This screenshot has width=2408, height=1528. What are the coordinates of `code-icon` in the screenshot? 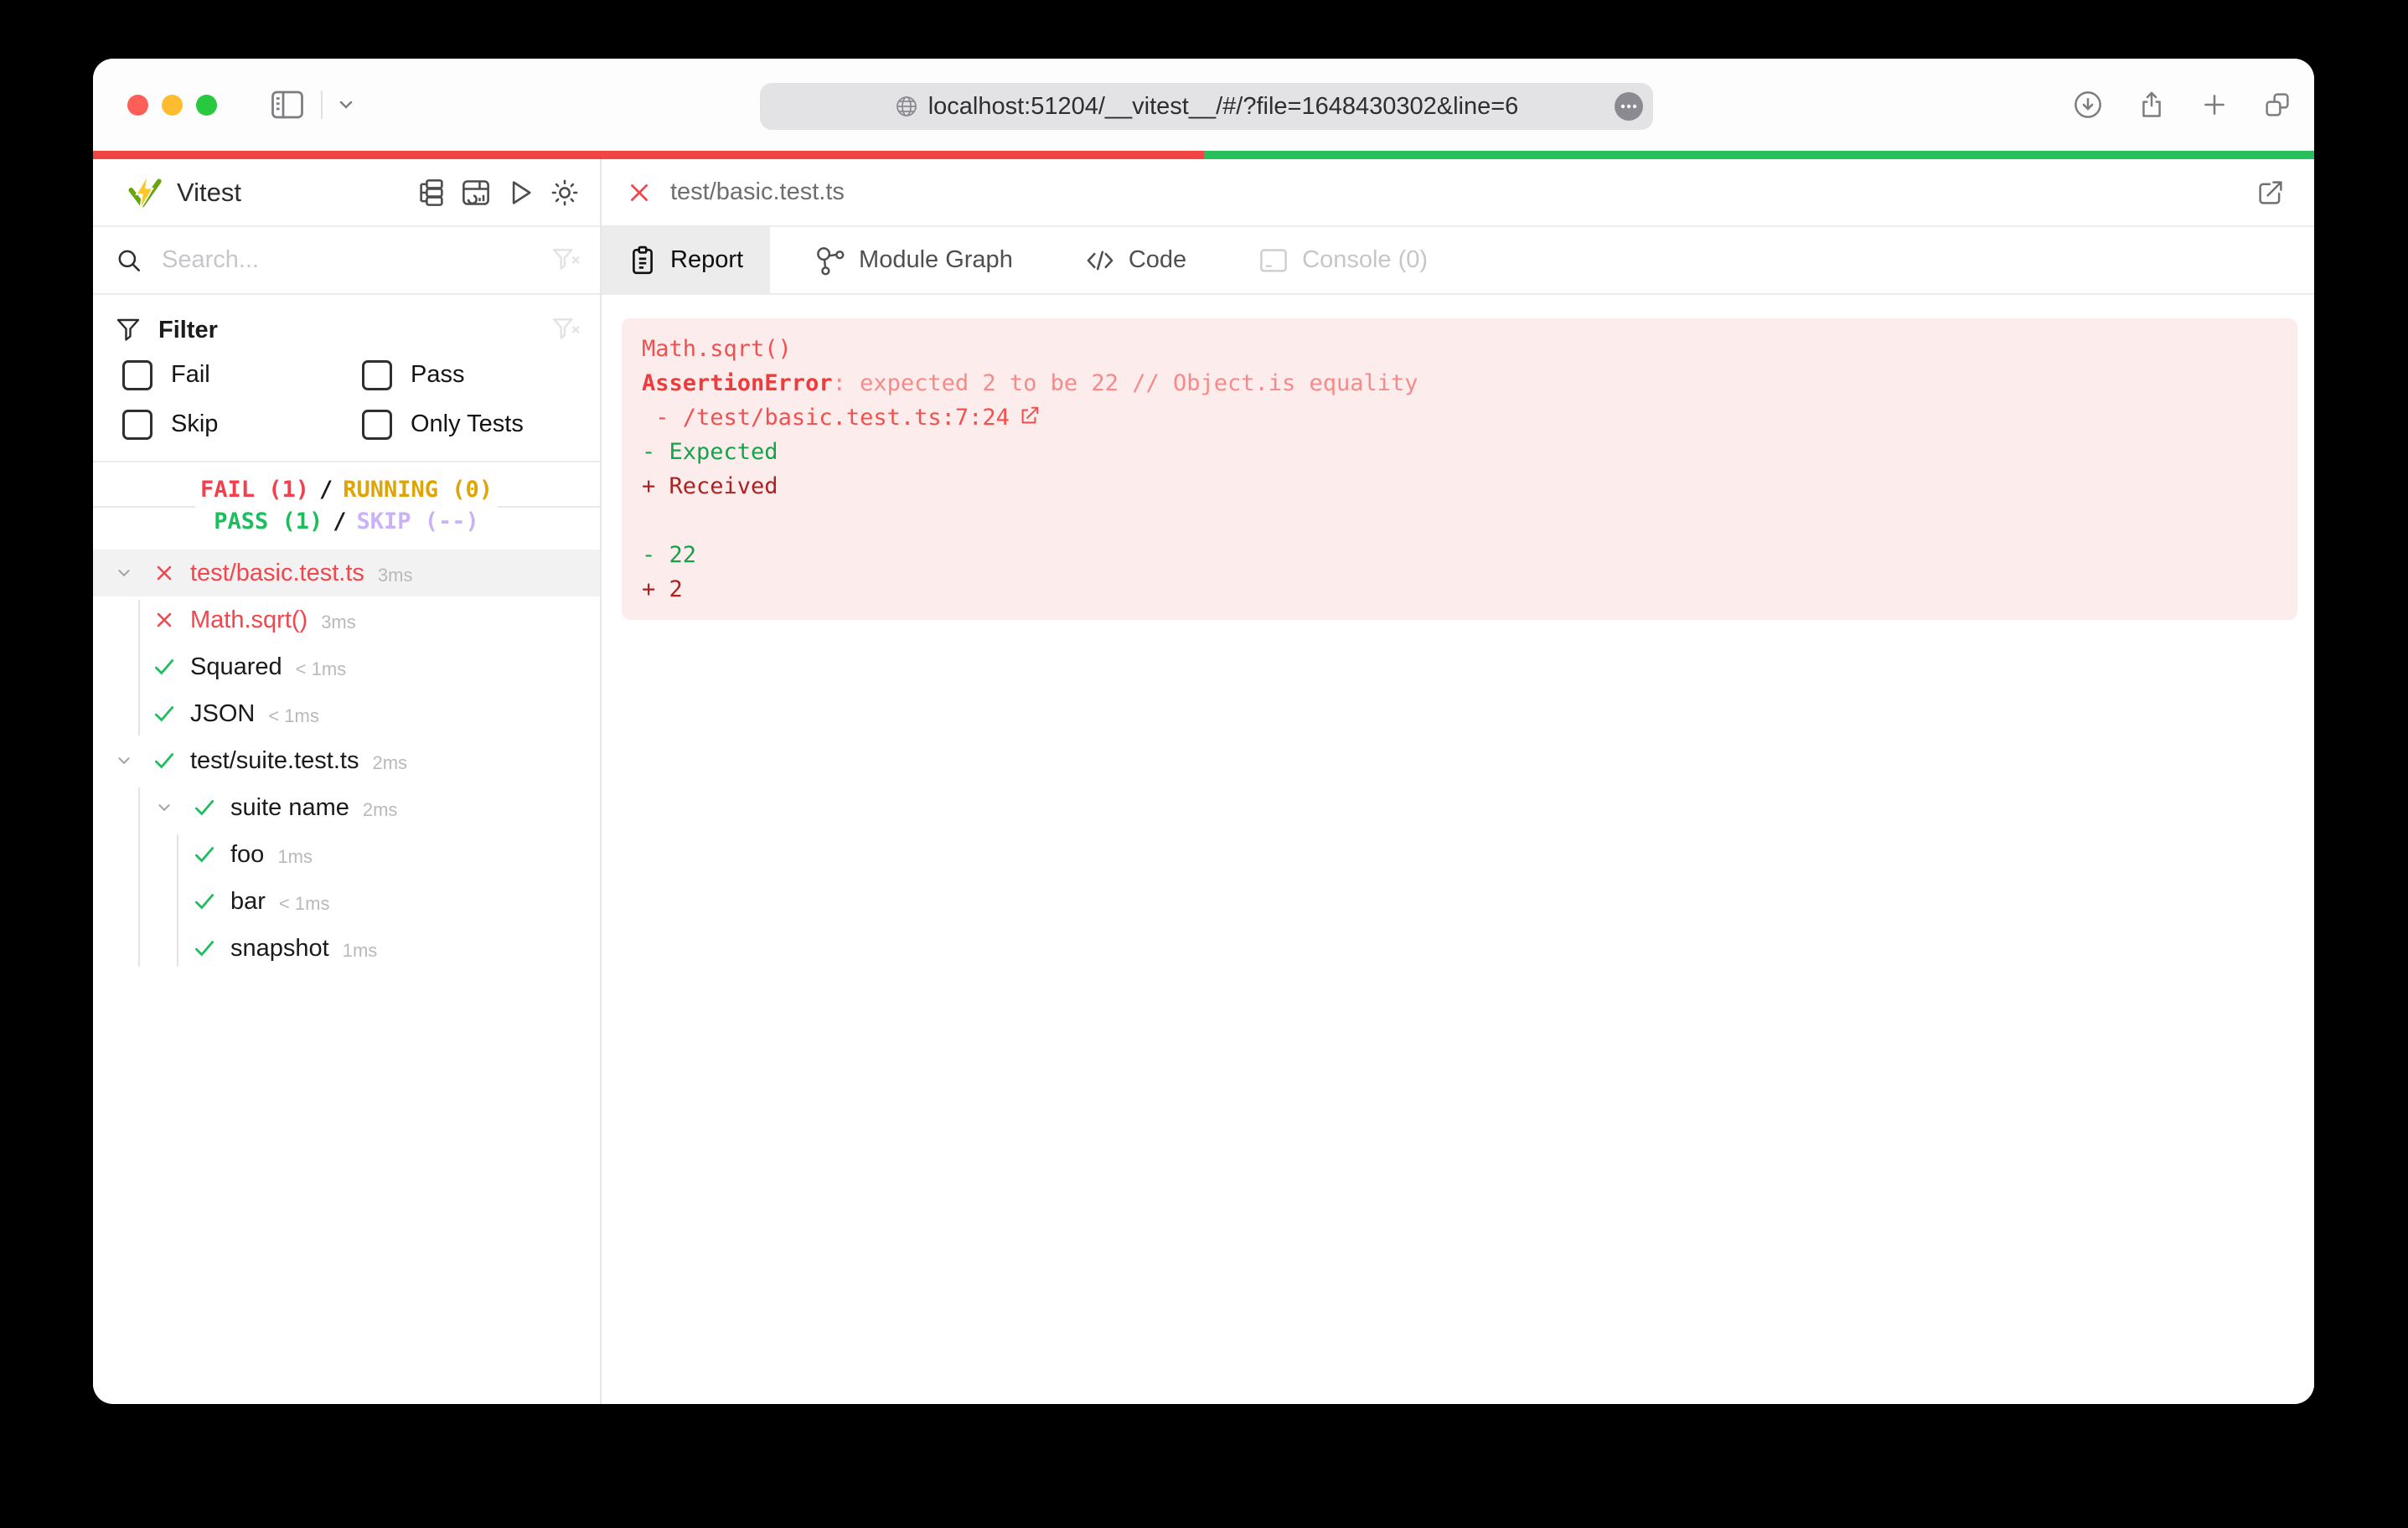 It's located at (1100, 260).